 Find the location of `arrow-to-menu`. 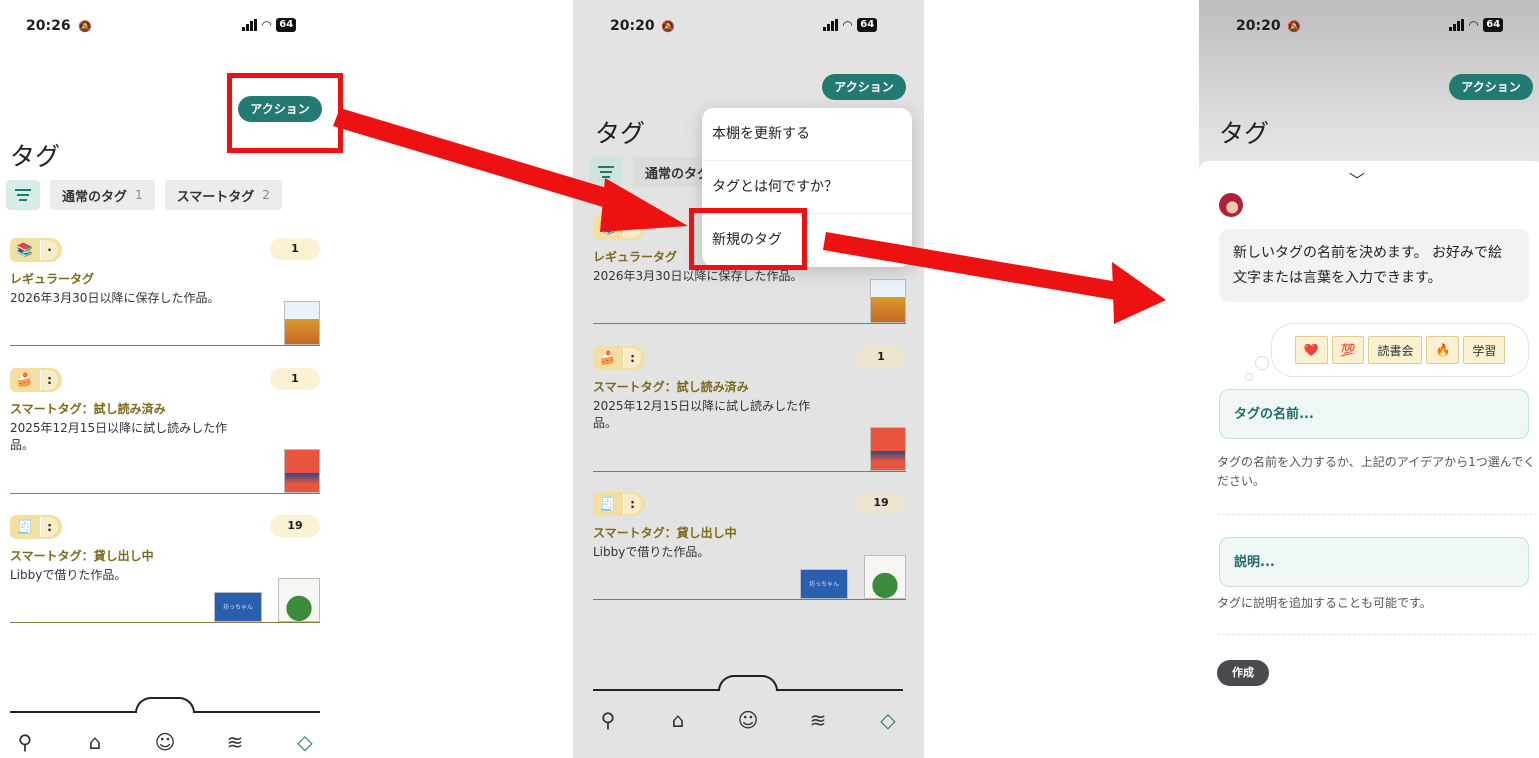

arrow-to-menu is located at coordinates (481, 160).